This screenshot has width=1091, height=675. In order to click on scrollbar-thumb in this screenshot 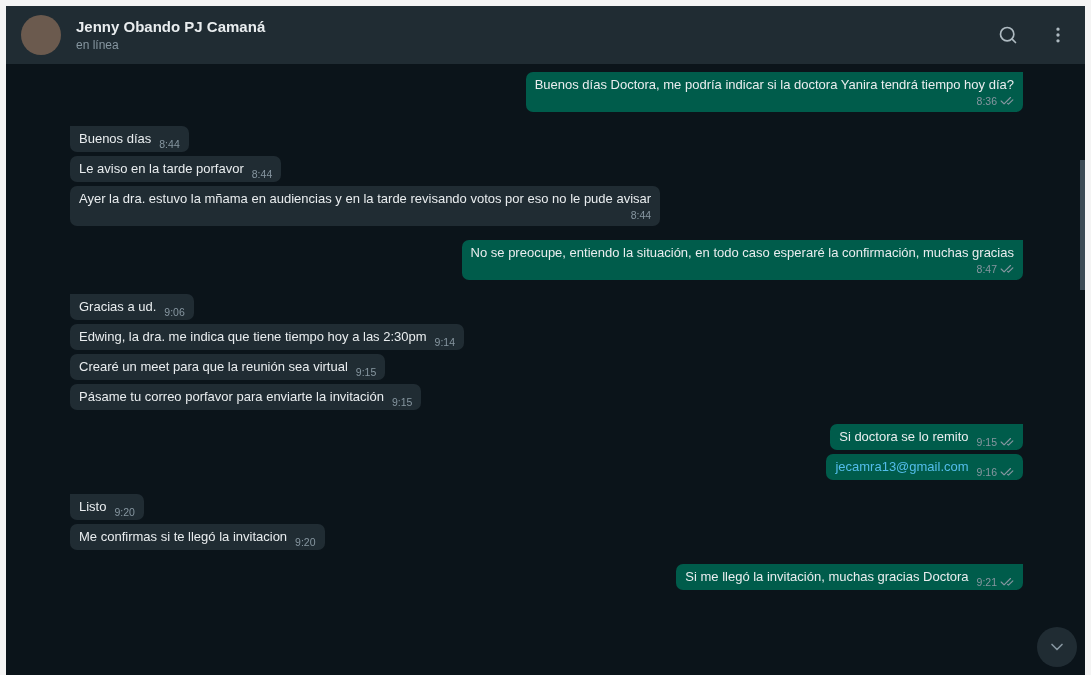, I will do `click(1082, 225)`.